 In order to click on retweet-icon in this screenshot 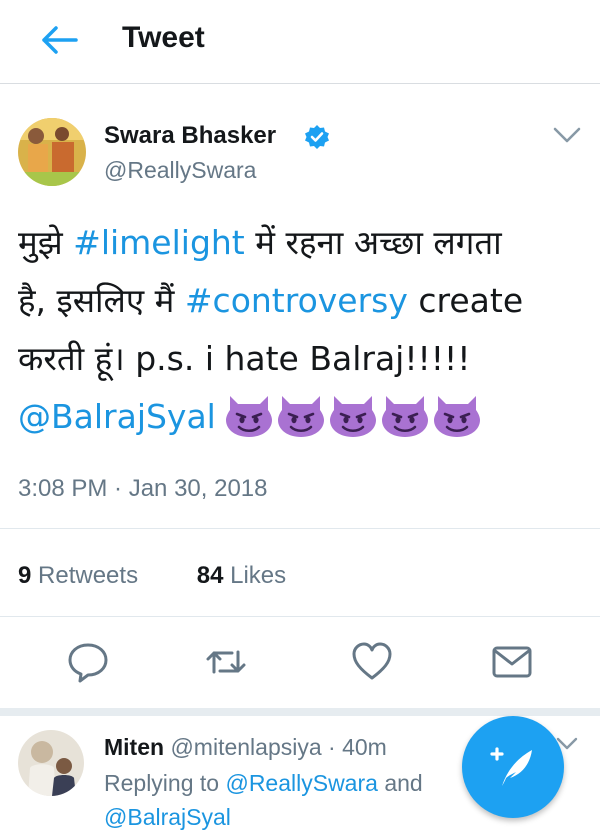, I will do `click(226, 662)`.